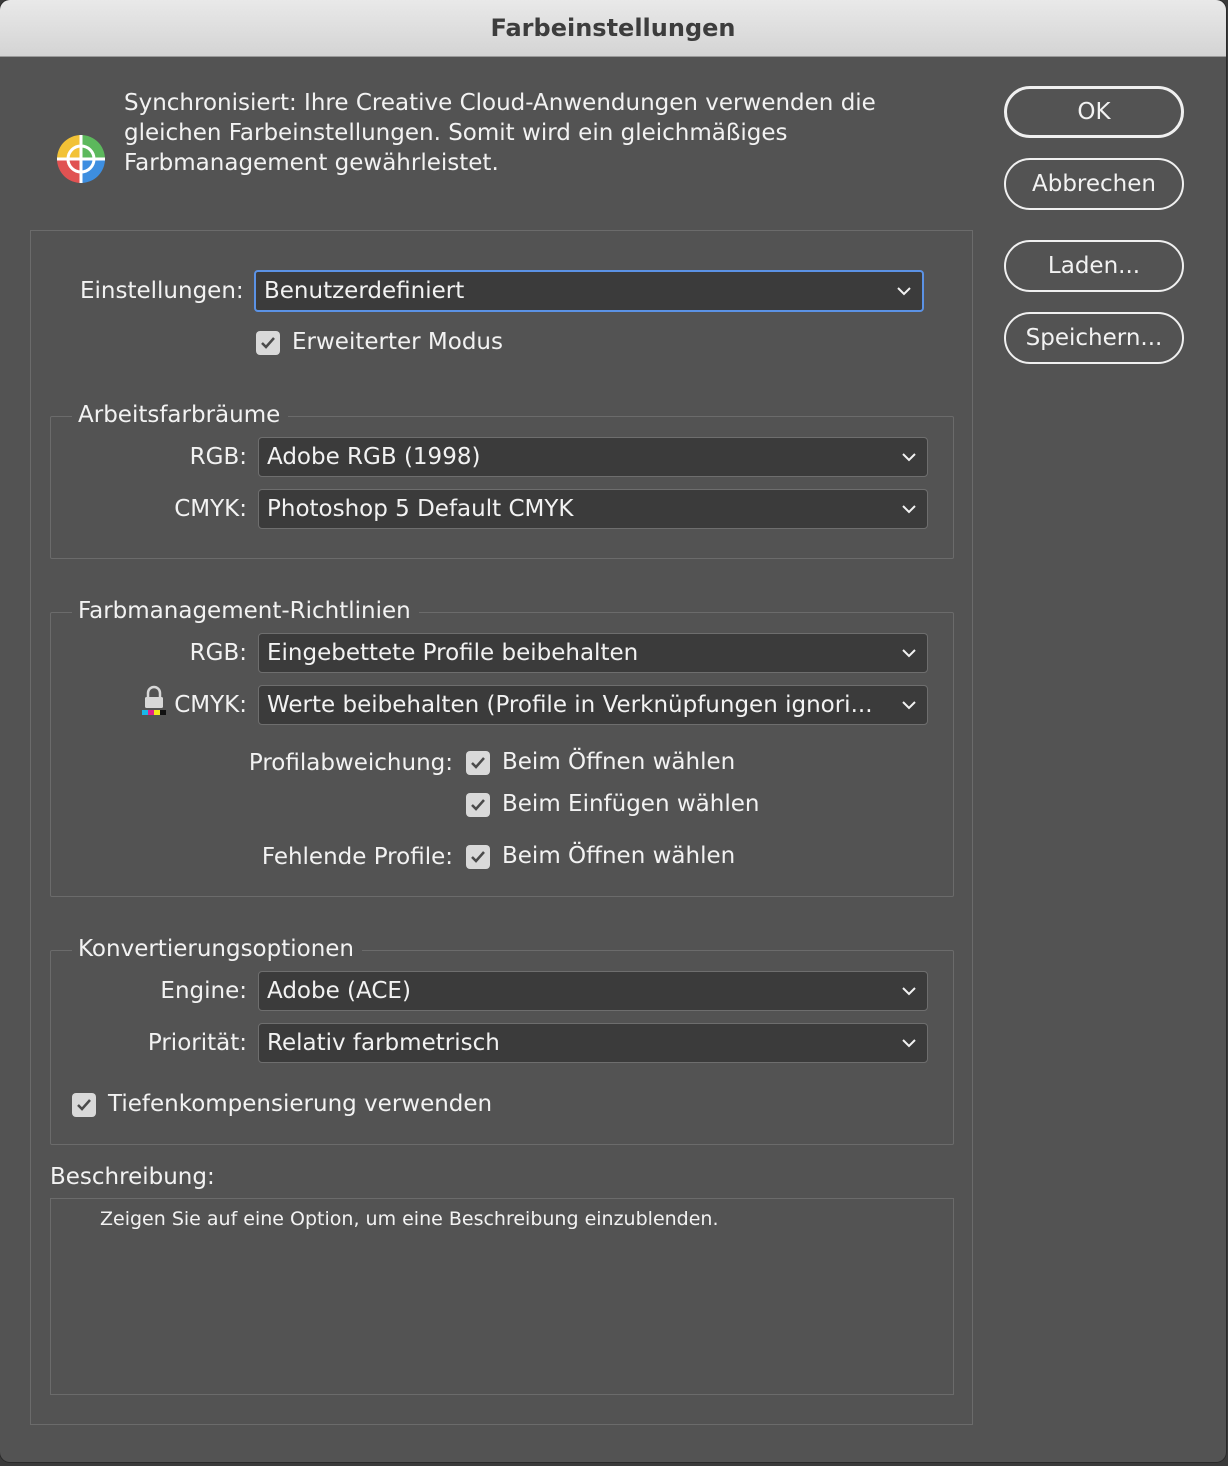 The height and width of the screenshot is (1466, 1228). I want to click on window-title: Farbeinstellungen, so click(613, 28).